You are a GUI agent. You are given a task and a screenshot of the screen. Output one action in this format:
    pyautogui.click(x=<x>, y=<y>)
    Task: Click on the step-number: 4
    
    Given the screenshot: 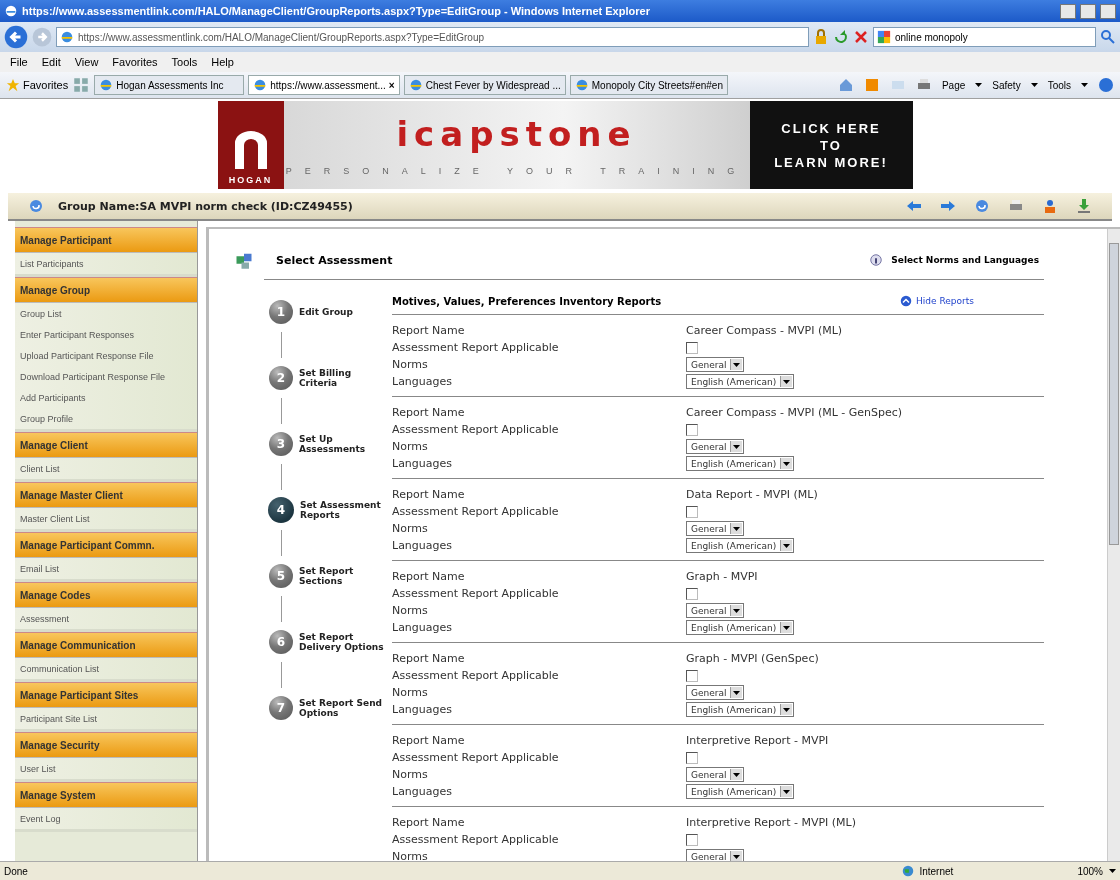 What is the action you would take?
    pyautogui.click(x=281, y=510)
    